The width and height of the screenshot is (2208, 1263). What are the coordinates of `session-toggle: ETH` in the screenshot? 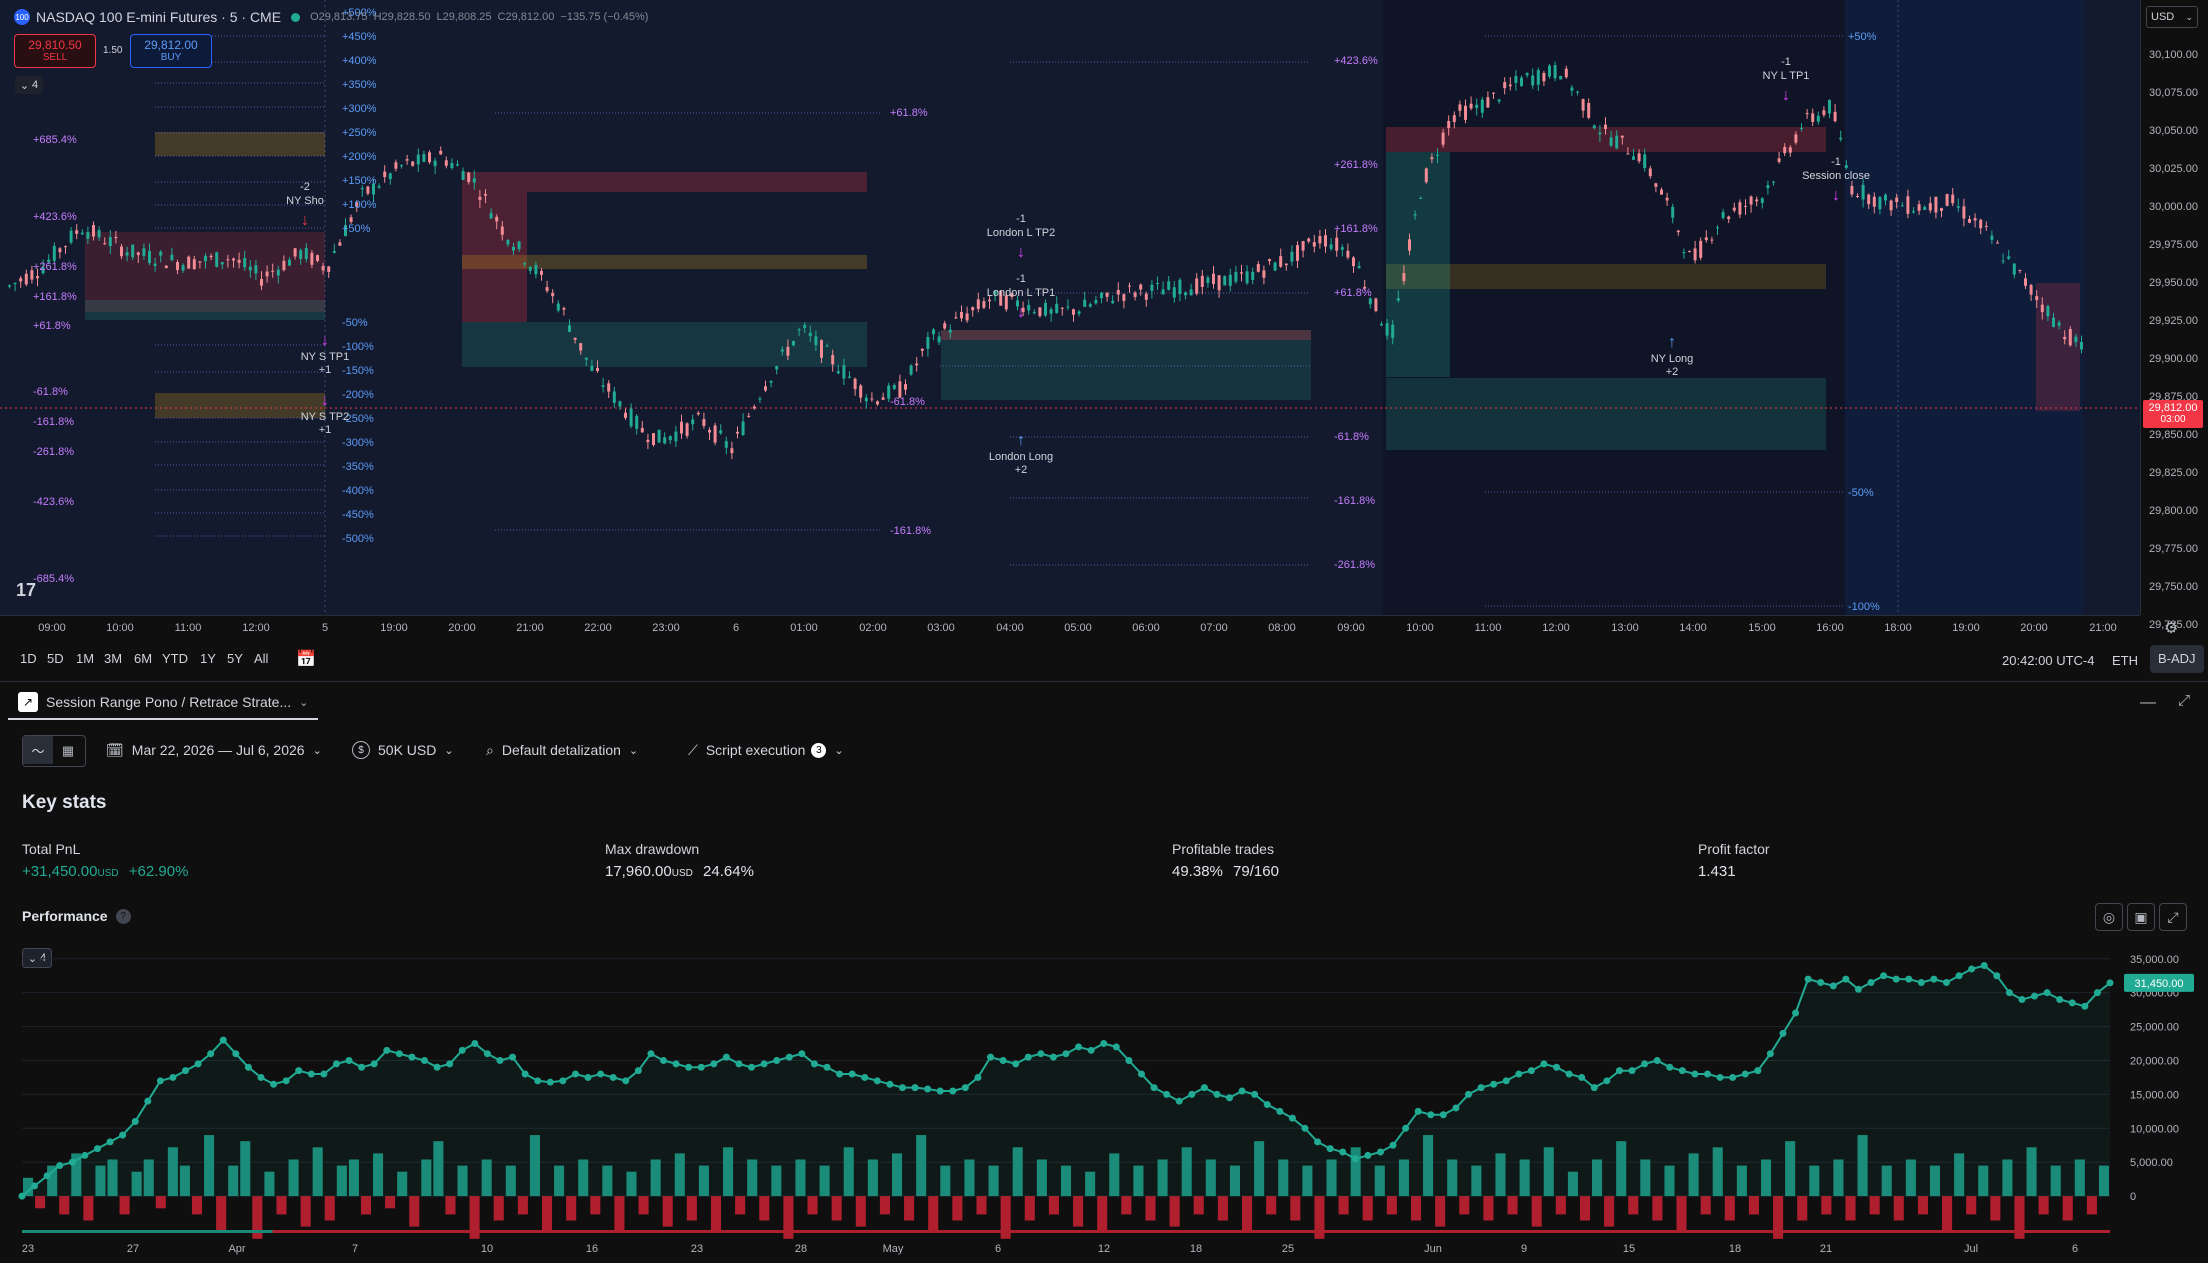 It's located at (2125, 660).